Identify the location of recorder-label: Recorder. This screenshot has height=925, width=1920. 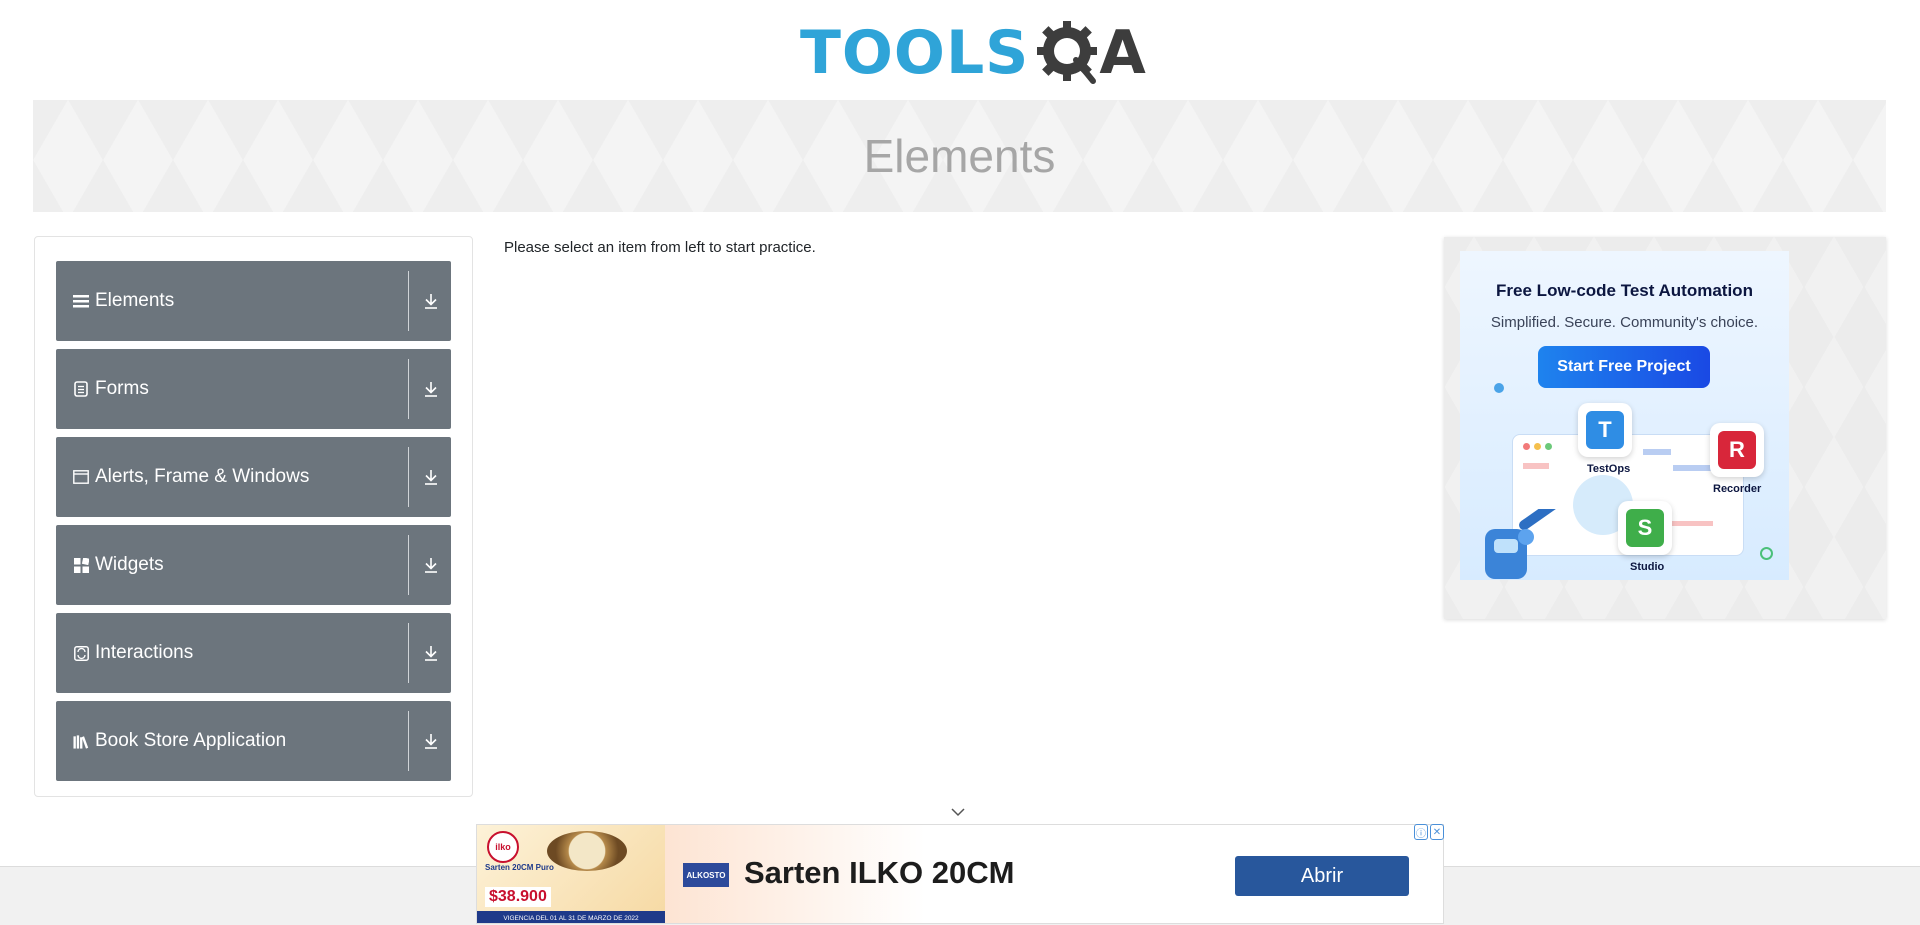
(1737, 489).